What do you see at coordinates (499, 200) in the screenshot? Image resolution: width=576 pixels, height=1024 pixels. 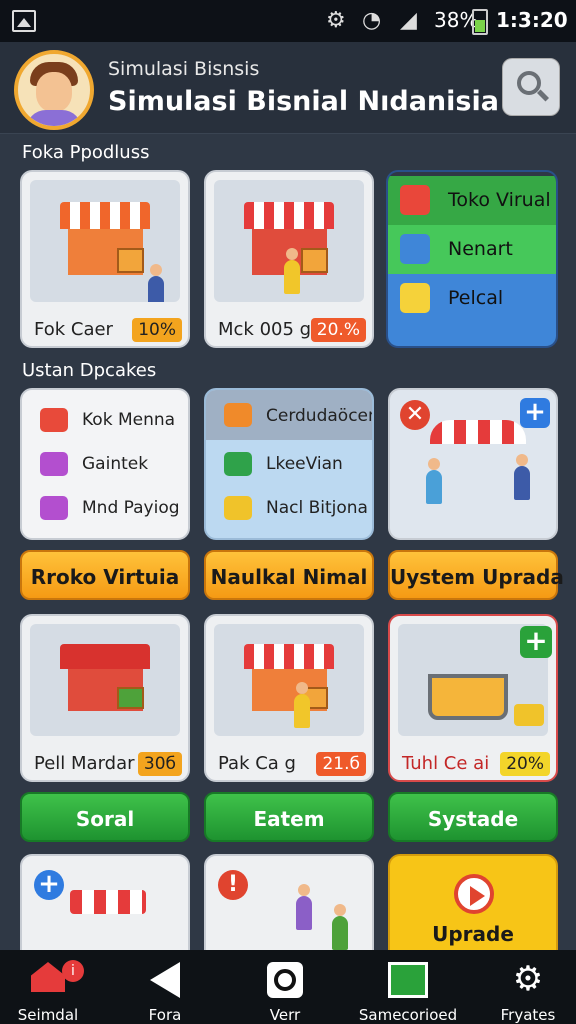 I see `menu-item-label: Toko Virual` at bounding box center [499, 200].